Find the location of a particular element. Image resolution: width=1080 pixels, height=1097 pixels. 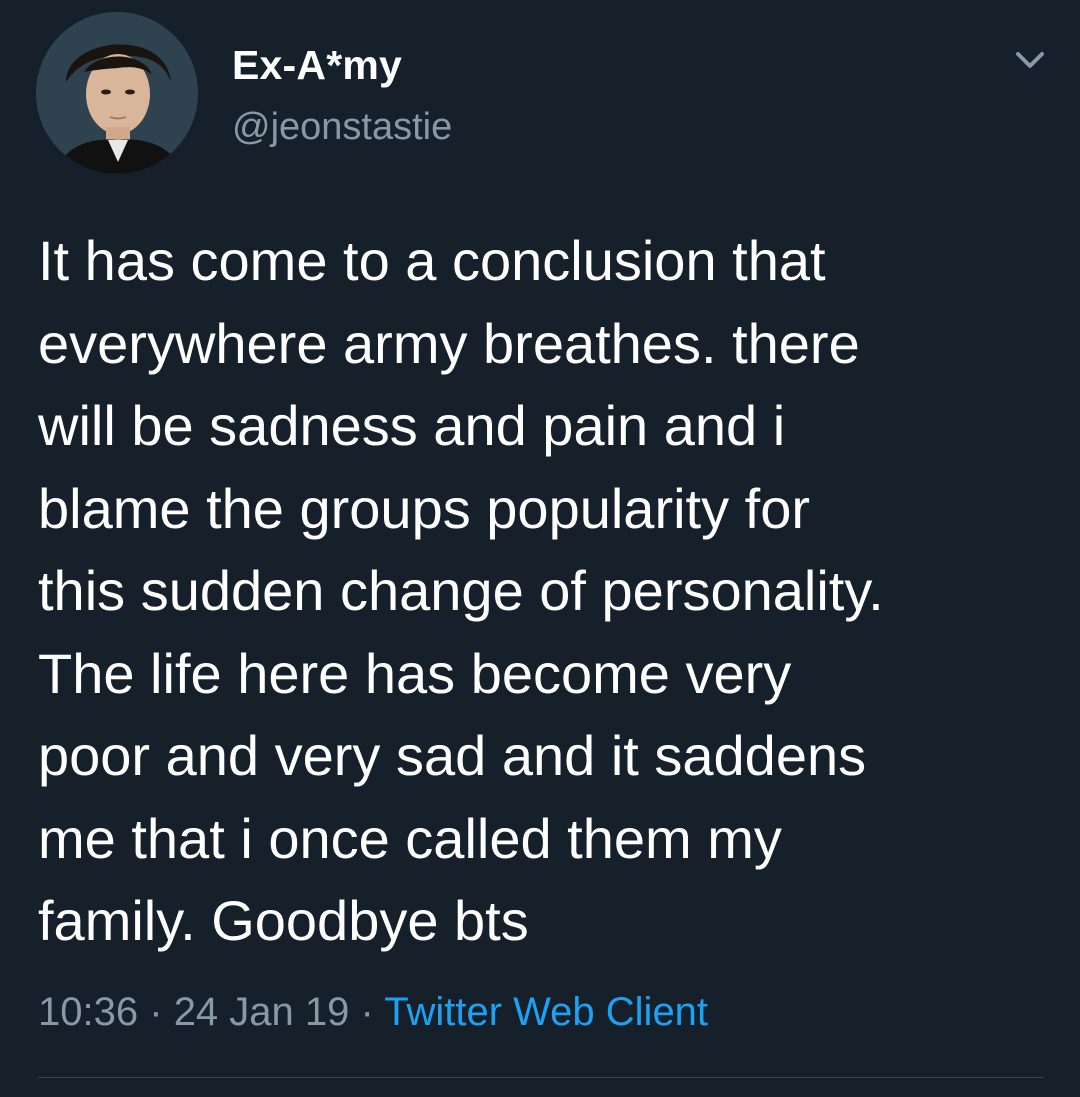

tweet-source-link: Twitter Web Client is located at coordinates (546, 1012).